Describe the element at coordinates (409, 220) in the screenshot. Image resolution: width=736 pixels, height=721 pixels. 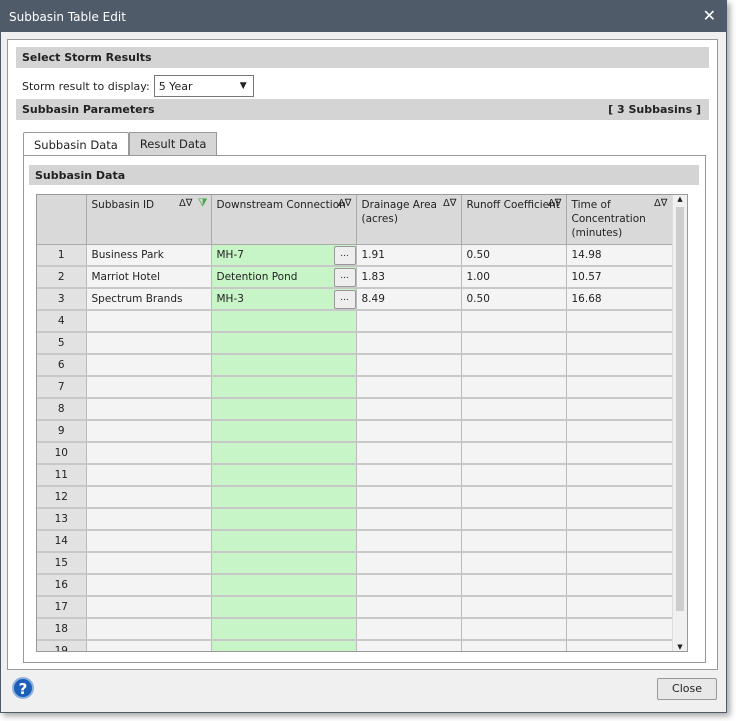
I see `column-header: Drainage Area (acres) Δ∇` at that location.